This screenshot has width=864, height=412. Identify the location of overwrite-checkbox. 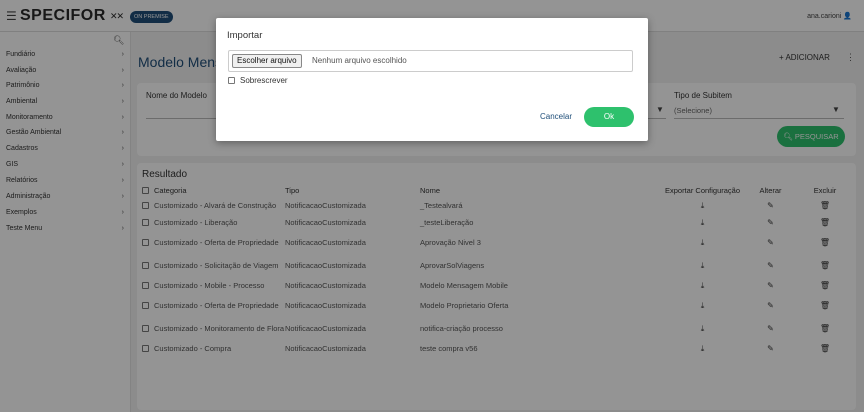
(231, 80).